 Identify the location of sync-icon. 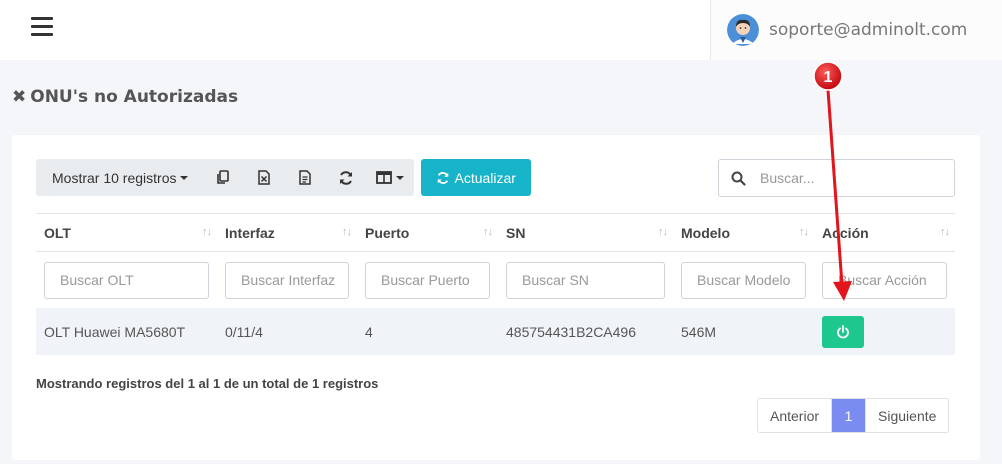
(443, 177).